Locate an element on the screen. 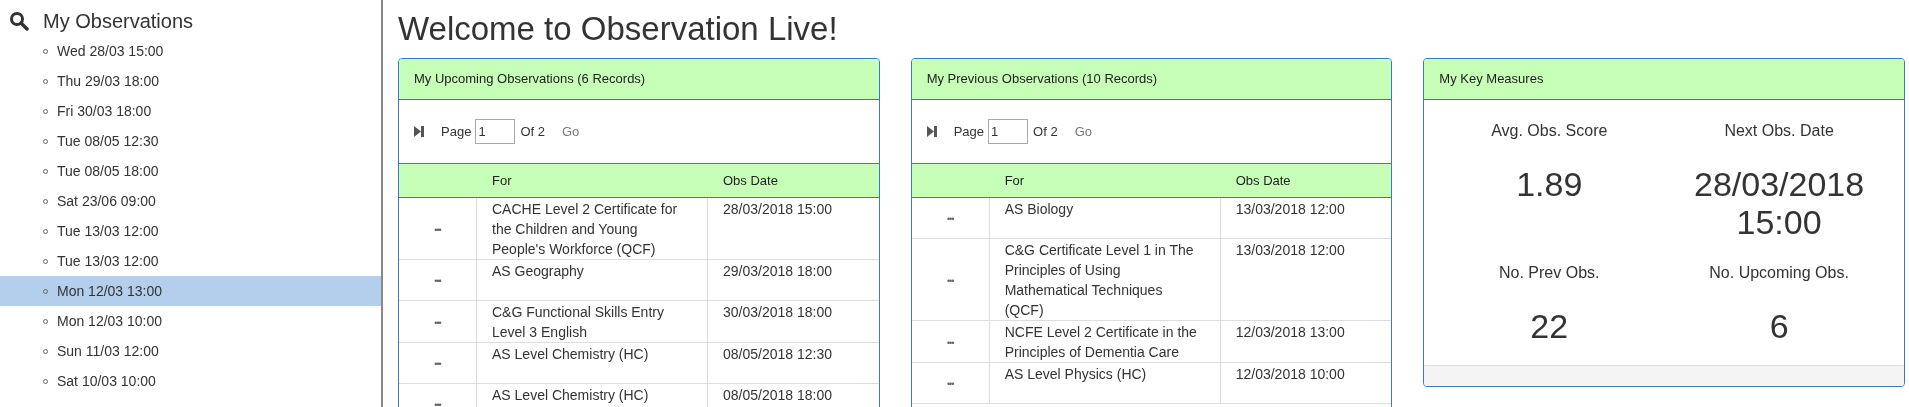 This screenshot has width=1909, height=407. measure-label: Next Obs. Date is located at coordinates (1779, 131).